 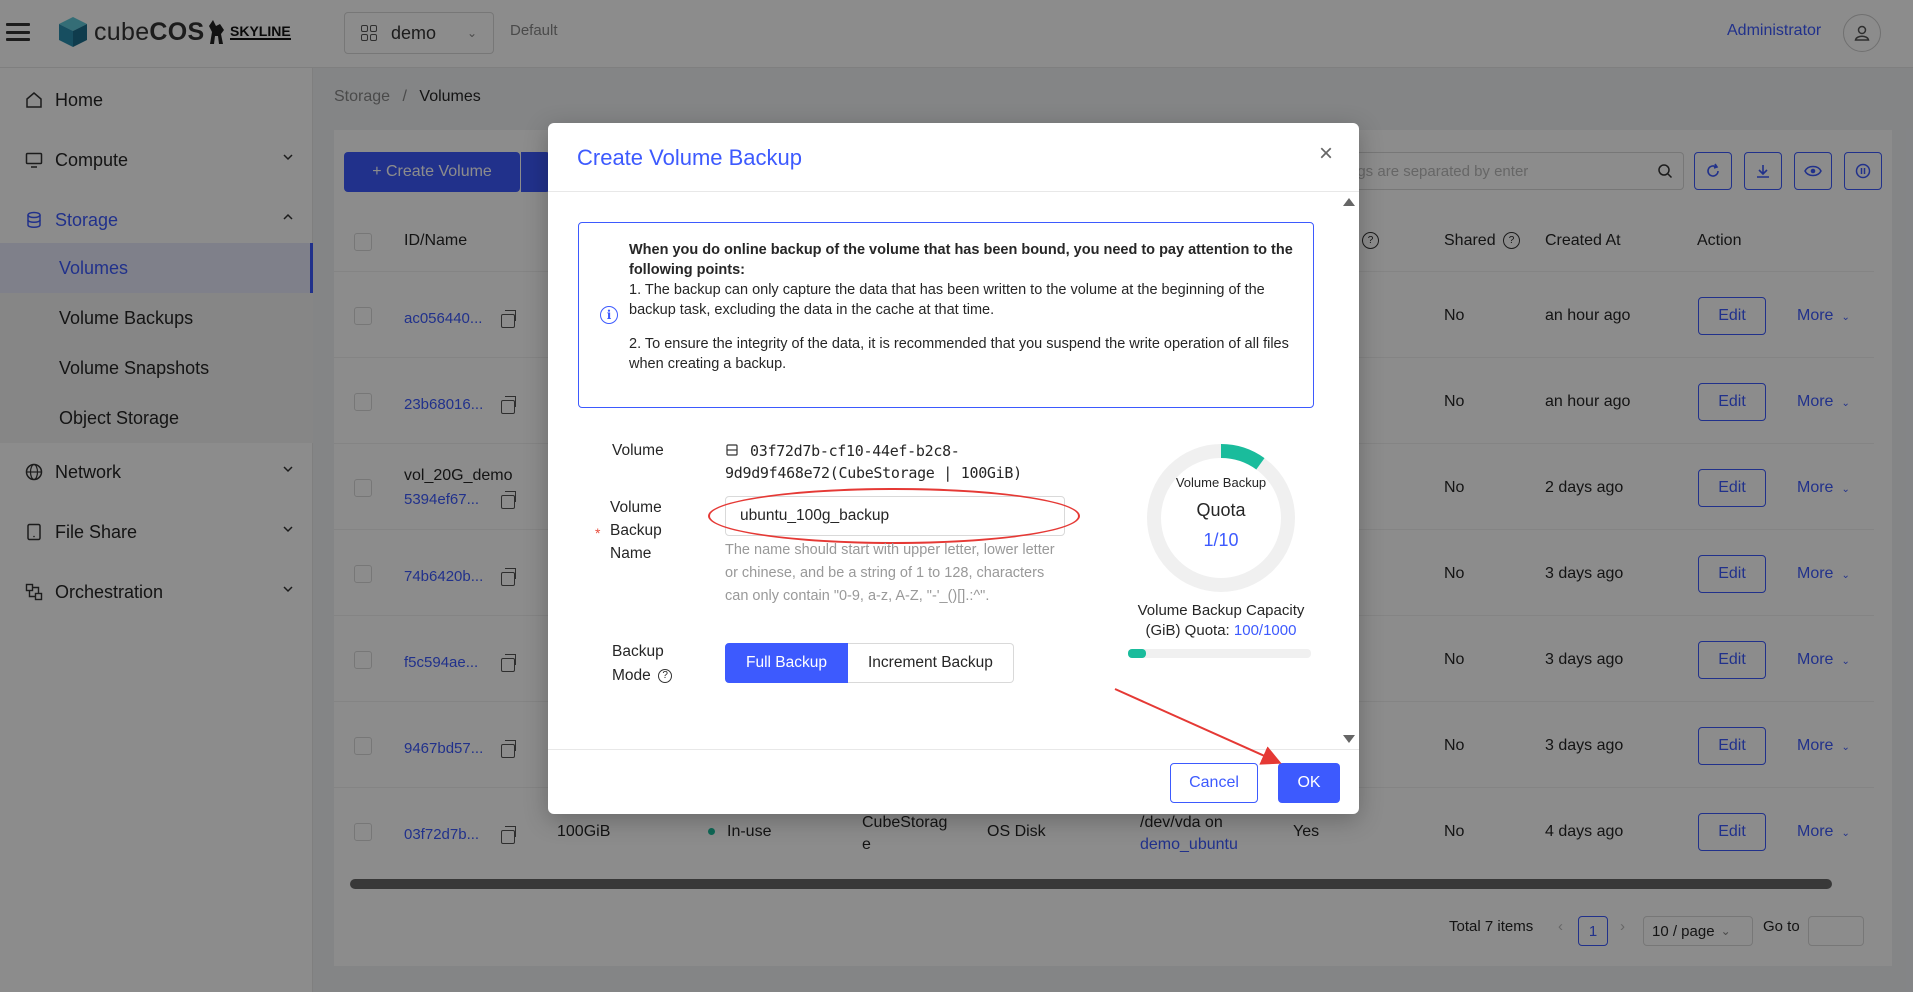 I want to click on footer-divider, so click(x=953, y=749).